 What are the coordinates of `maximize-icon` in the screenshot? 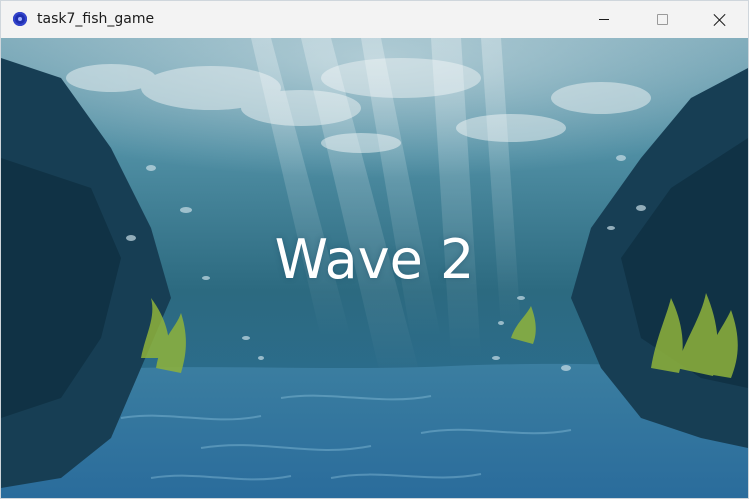 It's located at (662, 19).